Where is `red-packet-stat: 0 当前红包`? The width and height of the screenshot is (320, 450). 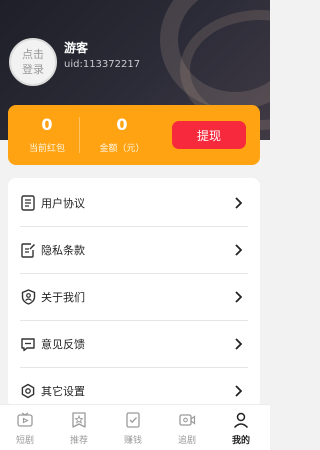 red-packet-stat: 0 当前红包 is located at coordinates (47, 134).